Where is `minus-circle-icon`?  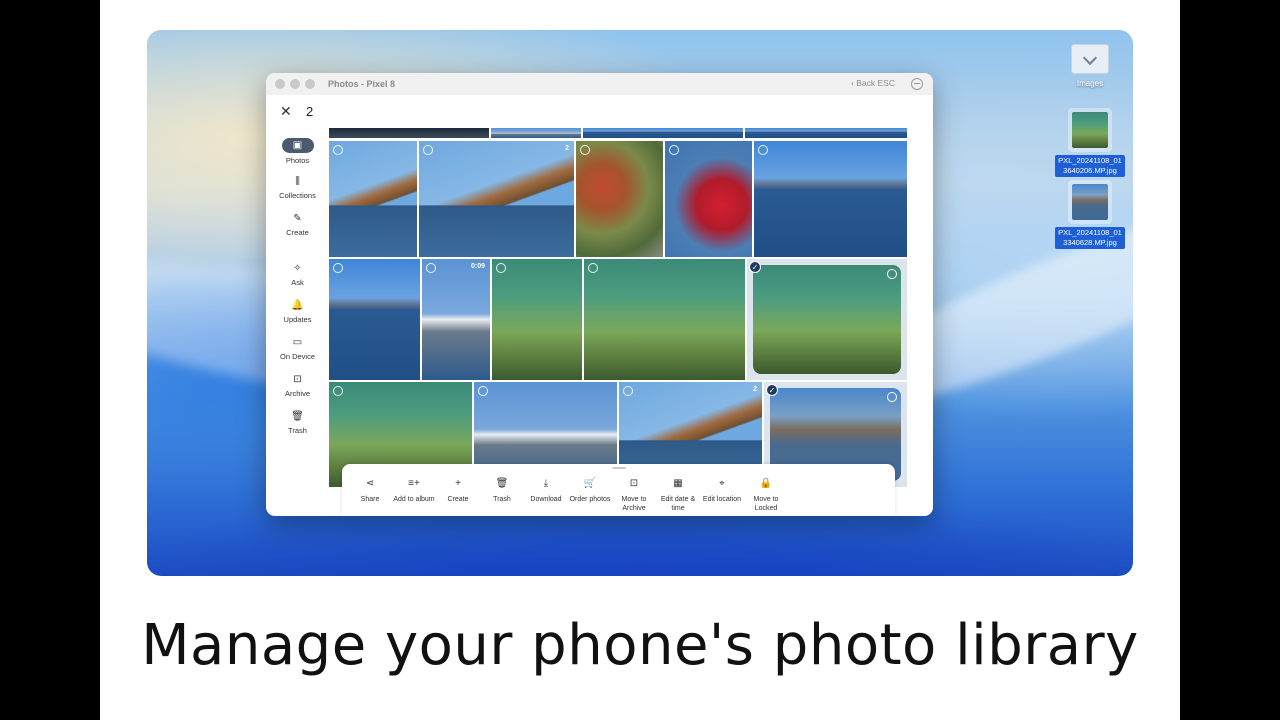 minus-circle-icon is located at coordinates (917, 84).